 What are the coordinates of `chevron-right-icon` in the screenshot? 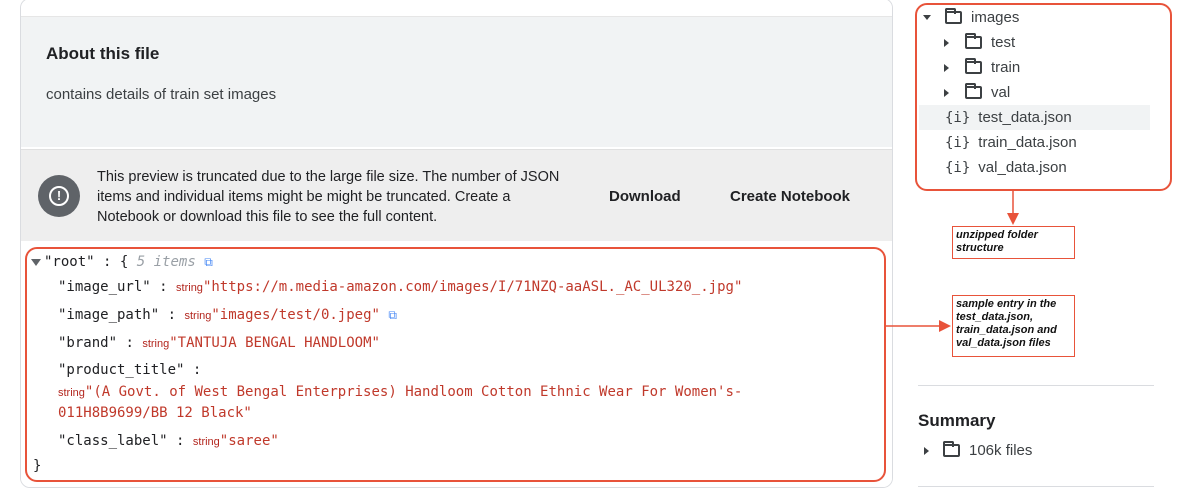 It's located at (926, 450).